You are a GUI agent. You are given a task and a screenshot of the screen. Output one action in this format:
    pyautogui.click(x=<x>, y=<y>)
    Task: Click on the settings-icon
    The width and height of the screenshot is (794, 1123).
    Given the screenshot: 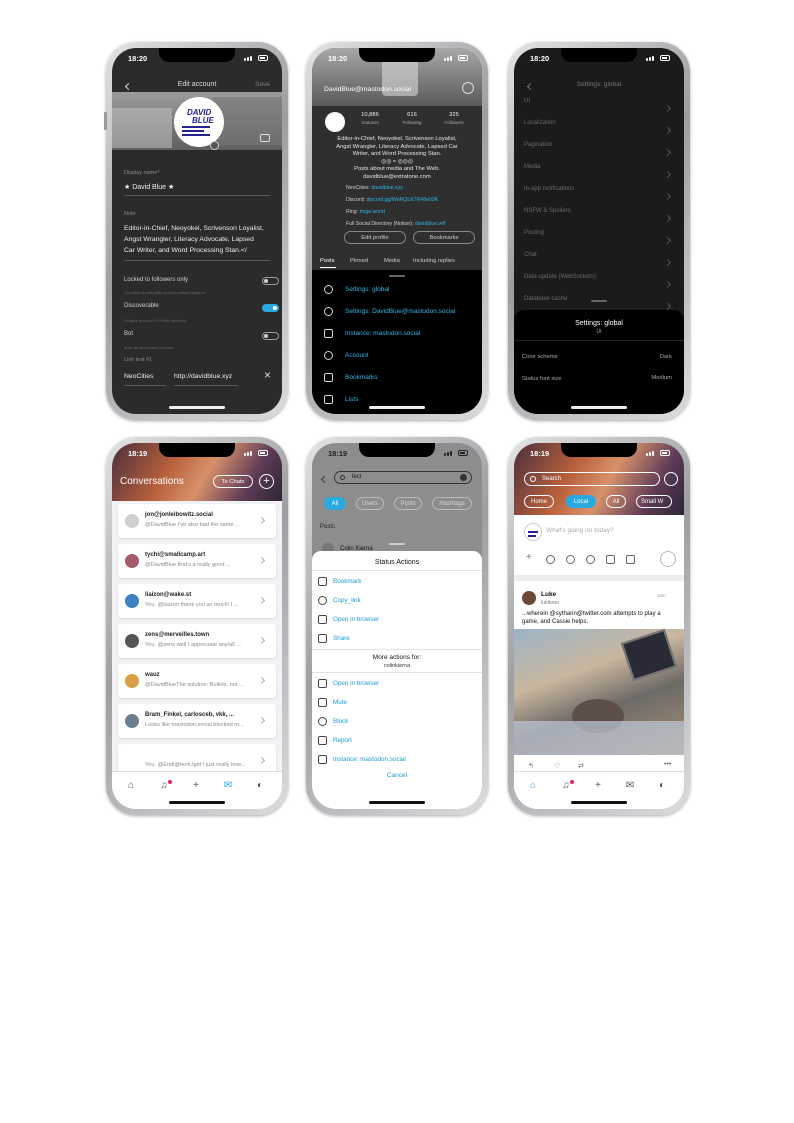 What is the action you would take?
    pyautogui.click(x=468, y=88)
    